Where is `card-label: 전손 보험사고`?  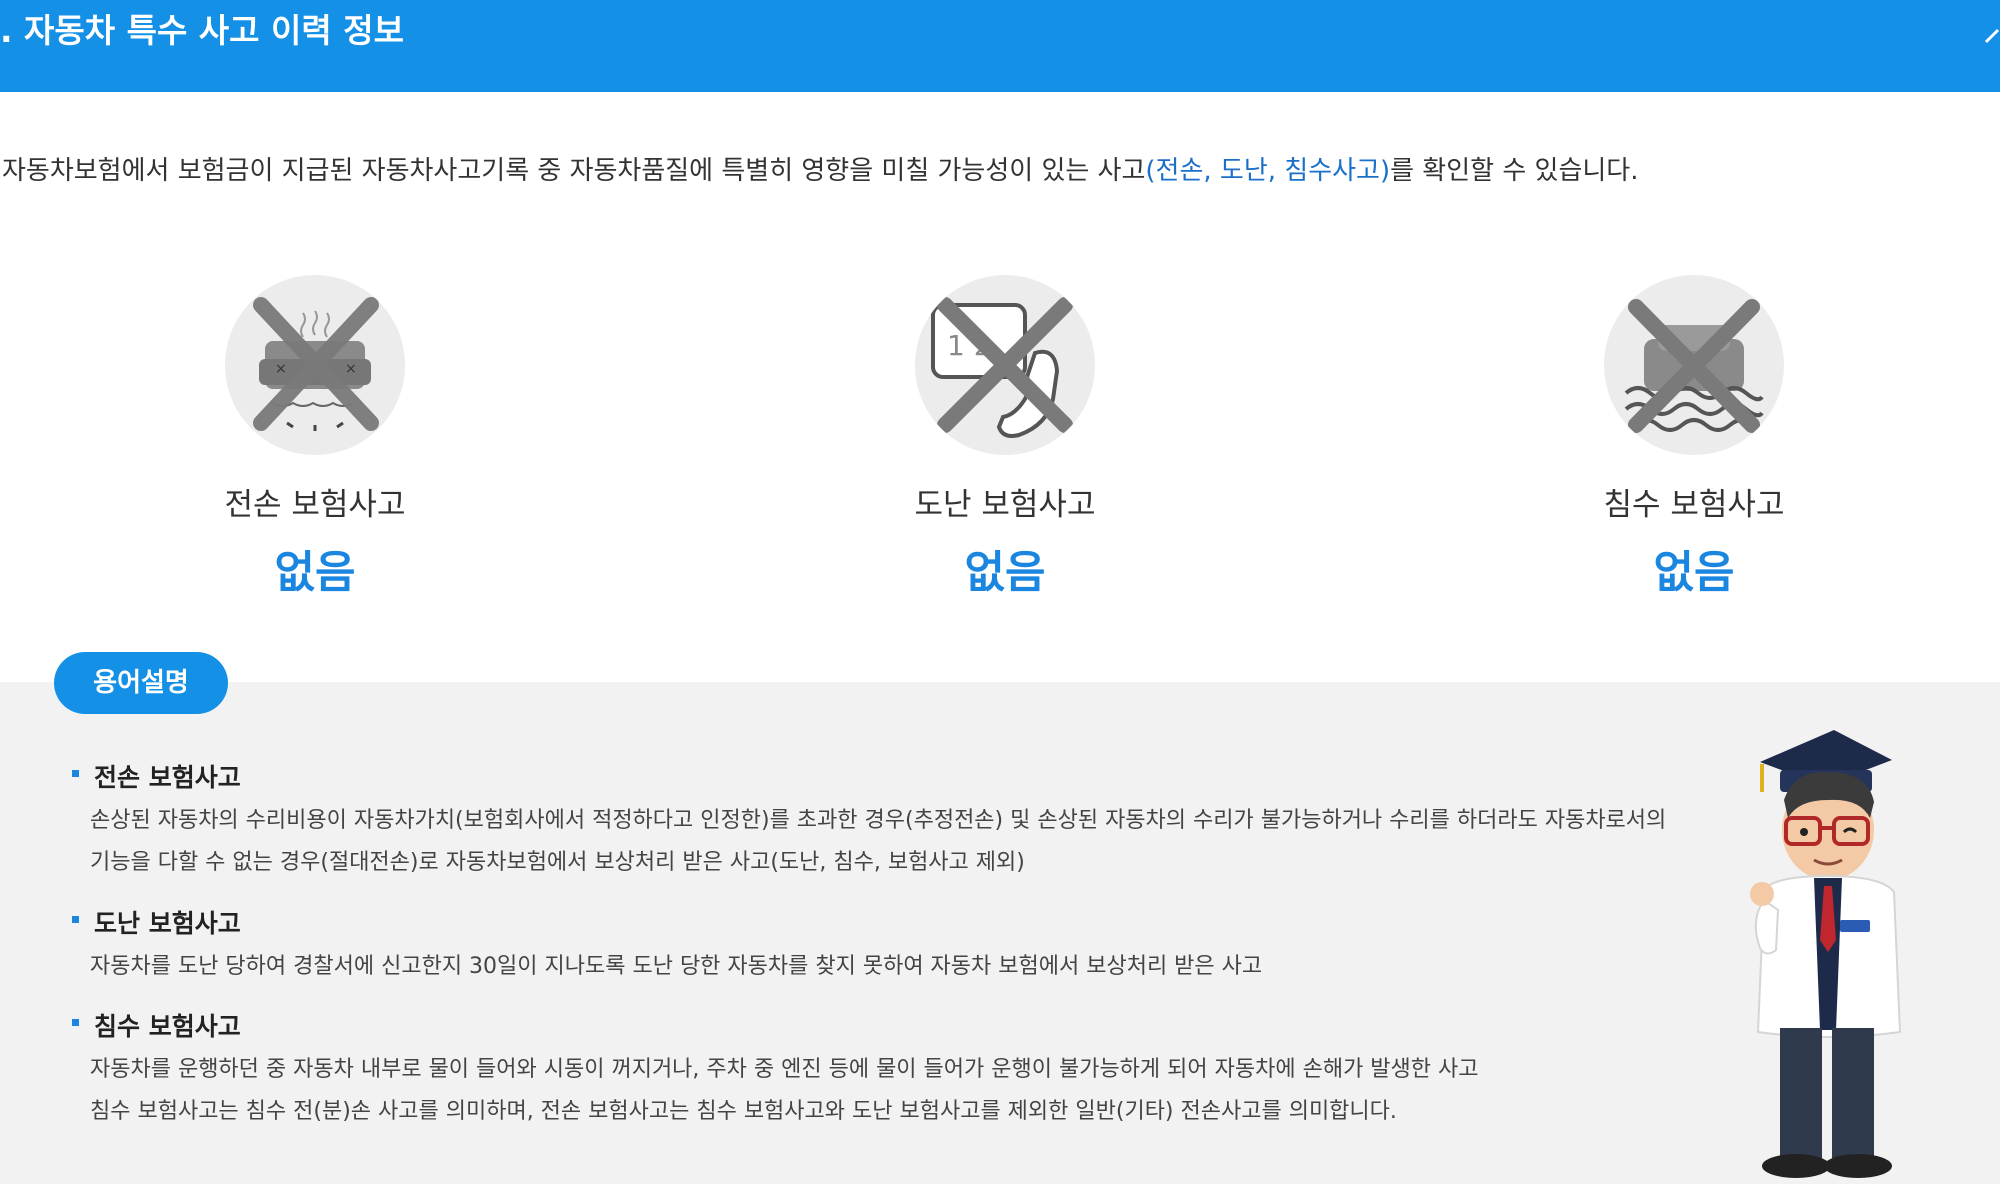 card-label: 전손 보험사고 is located at coordinates (315, 505).